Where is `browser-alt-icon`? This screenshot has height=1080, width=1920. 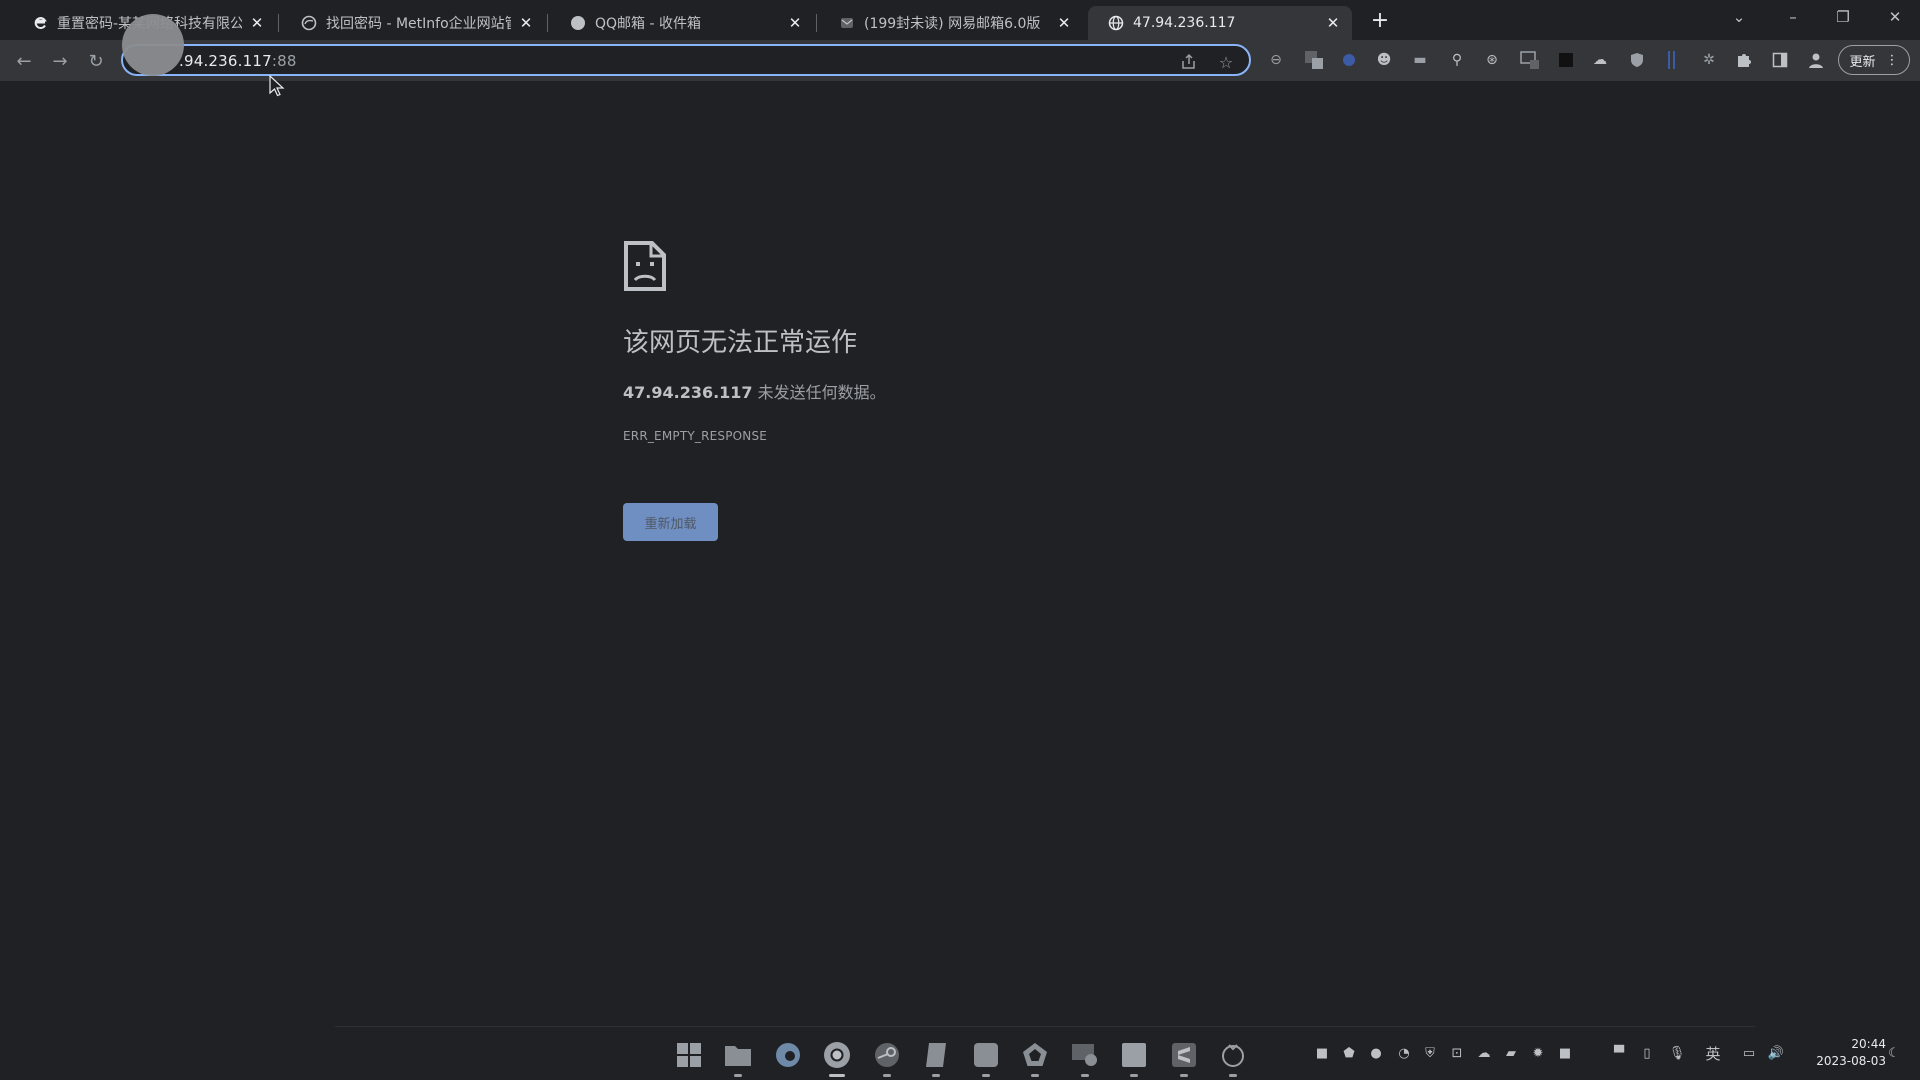
browser-alt-icon is located at coordinates (1233, 1058).